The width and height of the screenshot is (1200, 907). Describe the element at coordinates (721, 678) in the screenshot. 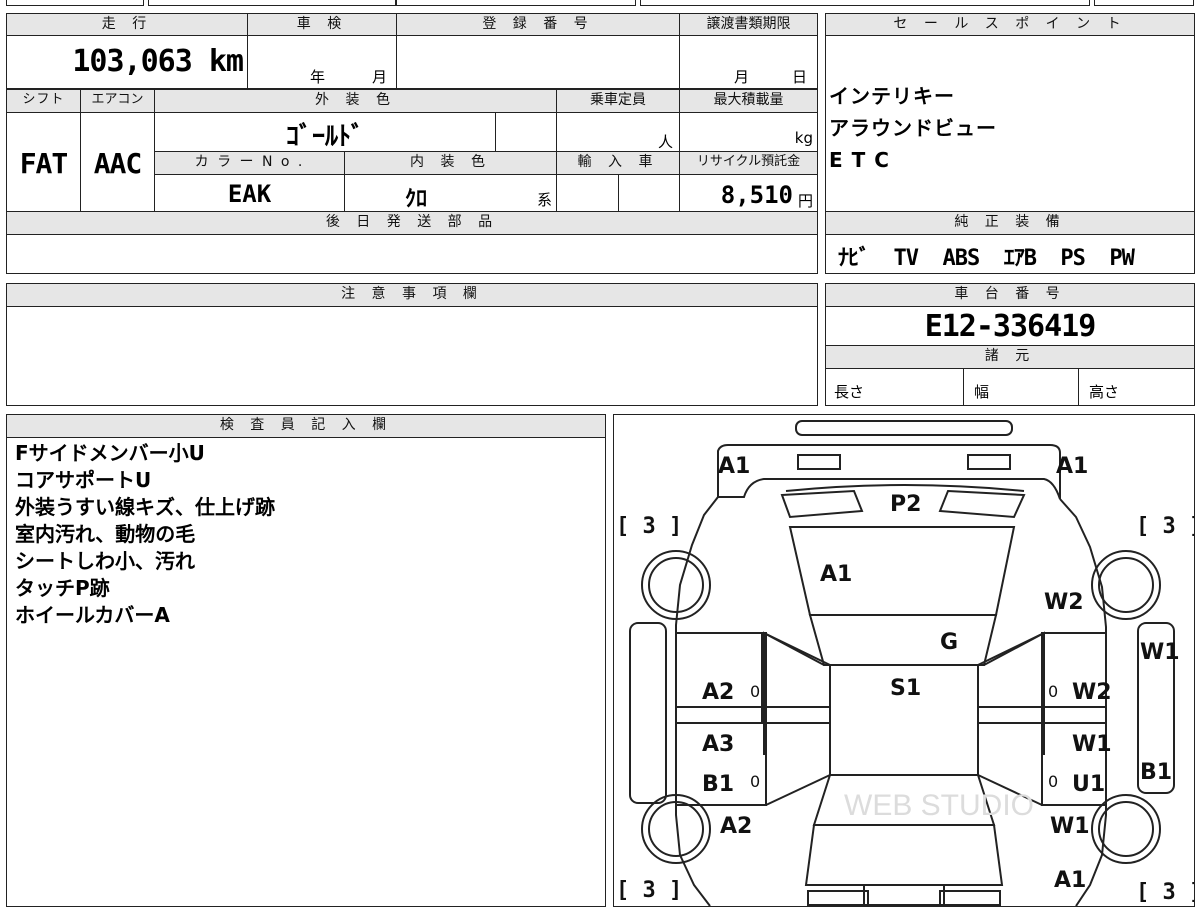

I see `left-front-door` at that location.